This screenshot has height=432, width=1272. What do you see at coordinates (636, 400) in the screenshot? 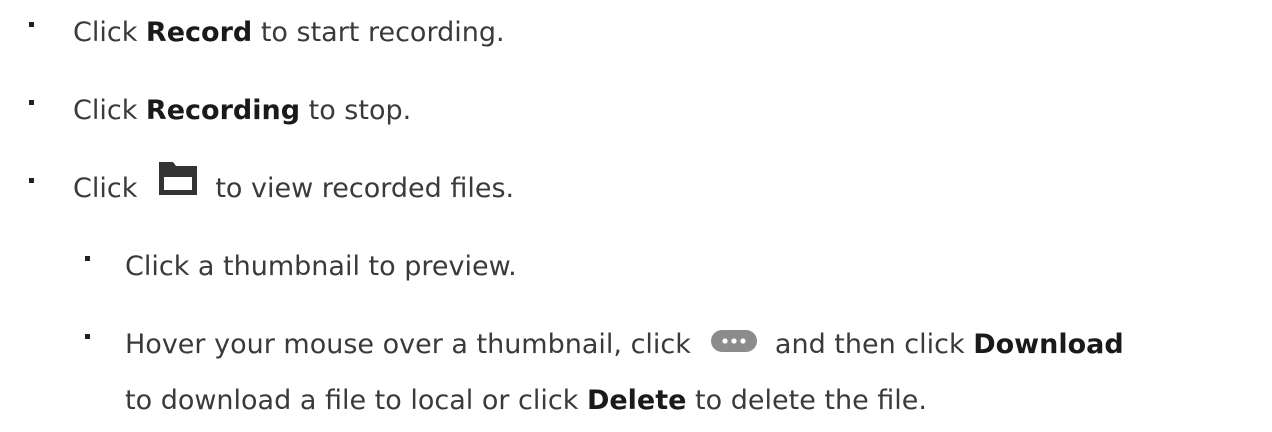
I see `delete-label: Delete` at bounding box center [636, 400].